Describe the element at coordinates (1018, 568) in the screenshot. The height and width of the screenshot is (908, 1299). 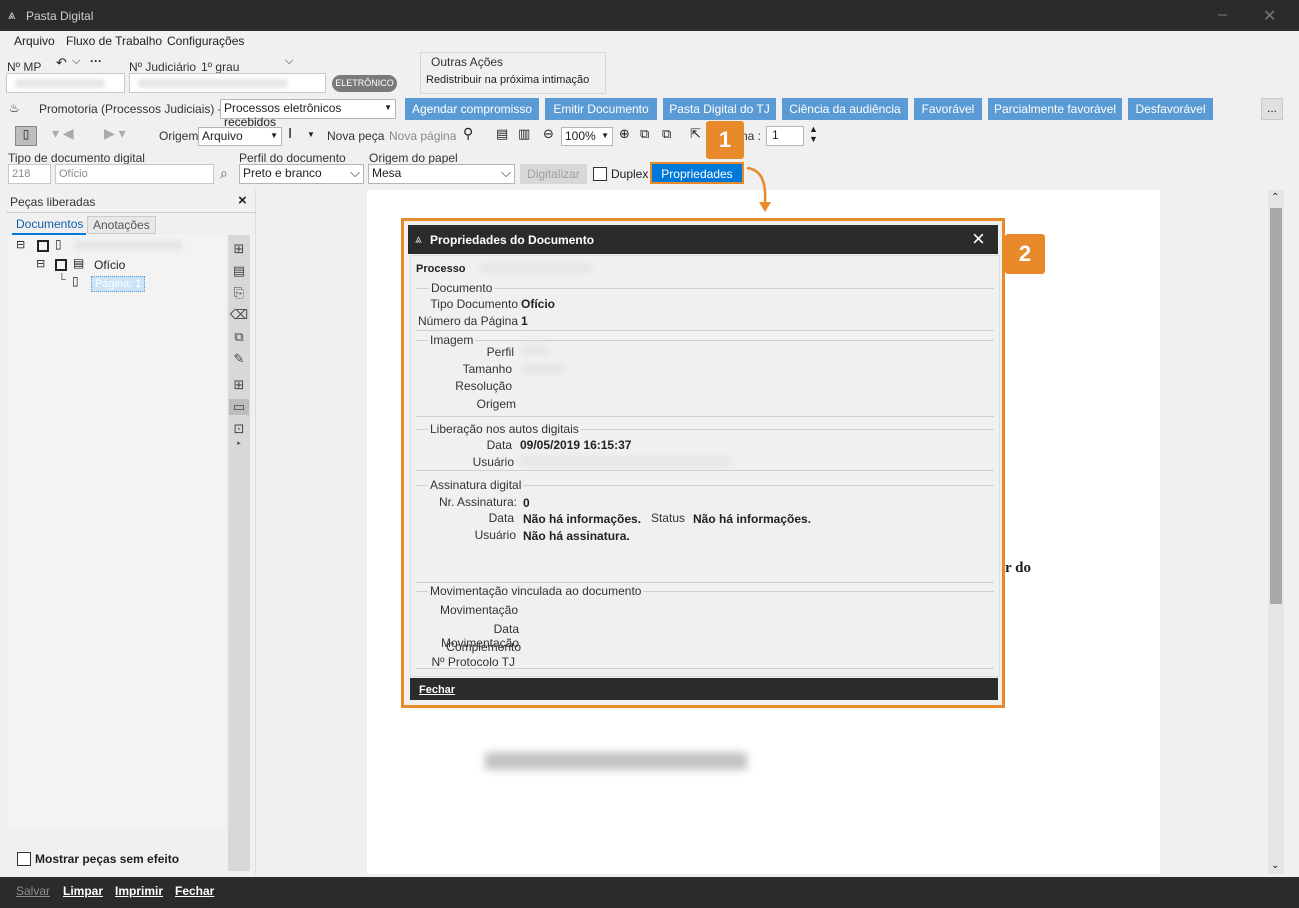
I see `document-text-fragment: r do` at that location.